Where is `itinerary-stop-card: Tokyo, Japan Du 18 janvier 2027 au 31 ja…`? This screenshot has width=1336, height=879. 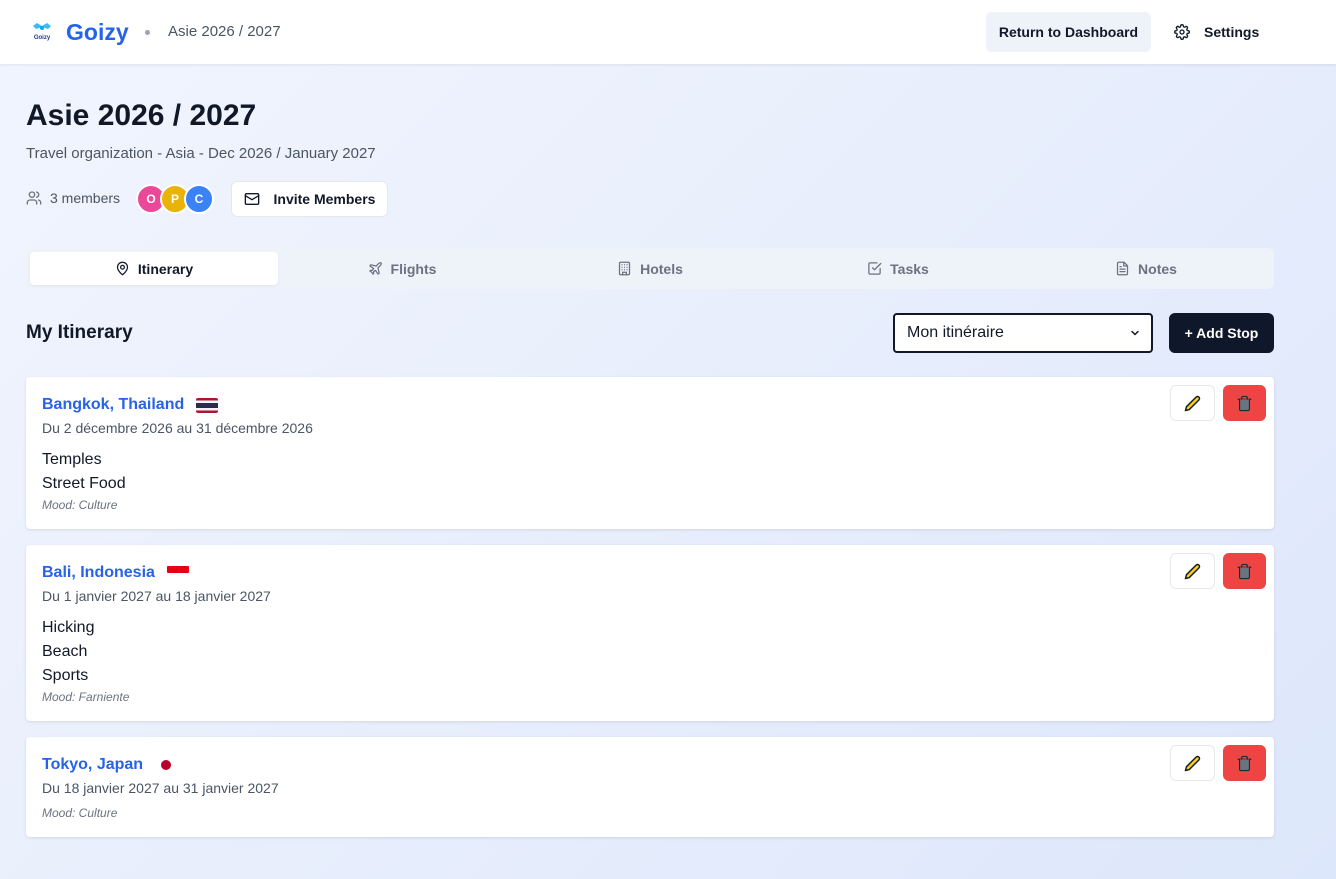 itinerary-stop-card: Tokyo, Japan Du 18 janvier 2027 au 31 ja… is located at coordinates (650, 787).